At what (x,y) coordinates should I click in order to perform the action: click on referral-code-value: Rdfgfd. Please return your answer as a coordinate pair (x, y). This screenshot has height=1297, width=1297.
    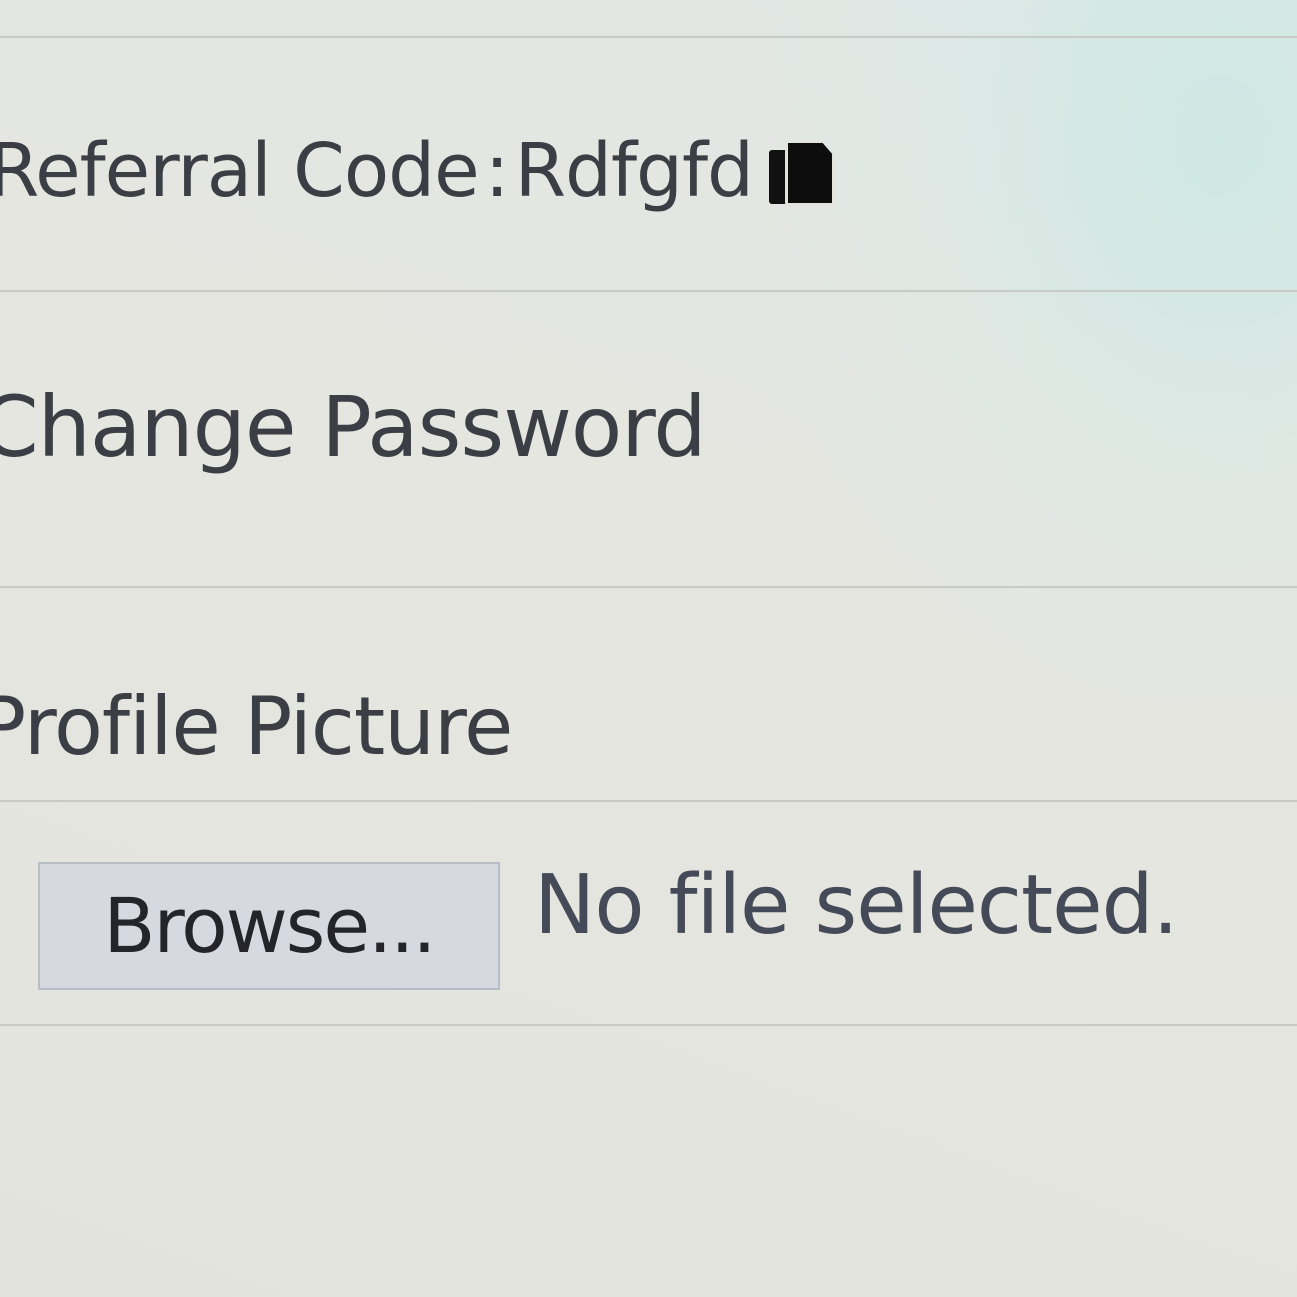
    Looking at the image, I should click on (634, 171).